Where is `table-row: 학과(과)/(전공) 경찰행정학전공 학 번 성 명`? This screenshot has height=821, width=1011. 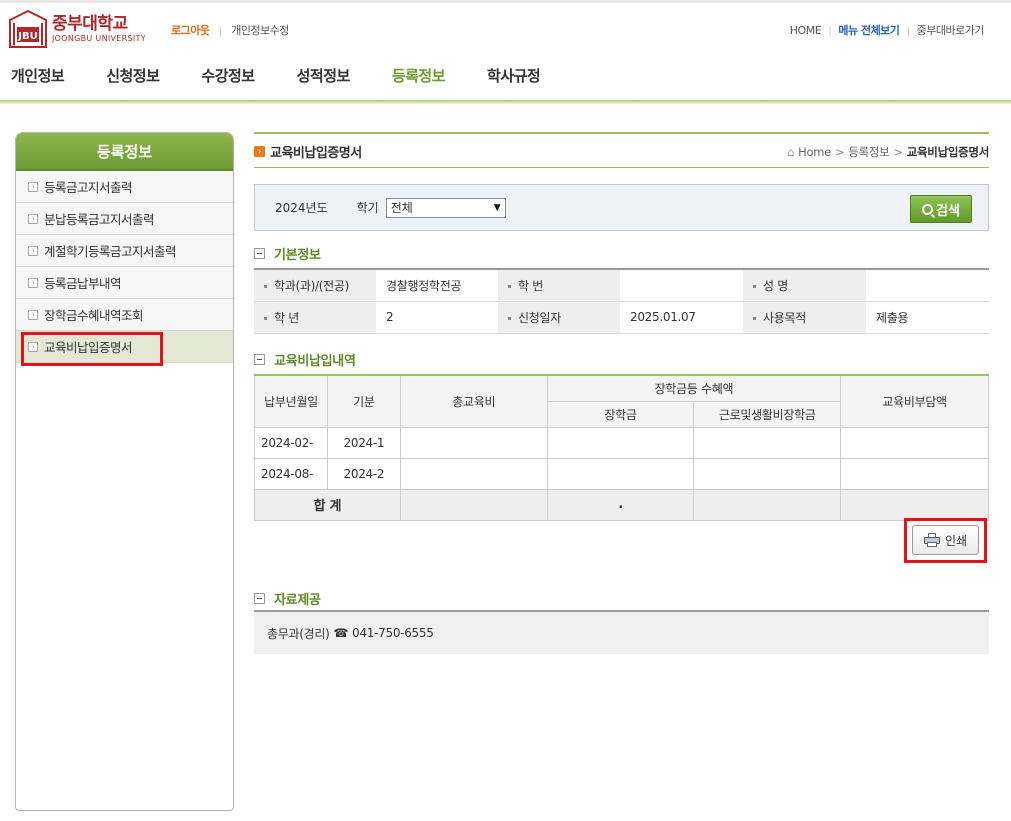
table-row: 학과(과)/(전공) 경찰행정학전공 학 번 성 명 is located at coordinates (621, 285).